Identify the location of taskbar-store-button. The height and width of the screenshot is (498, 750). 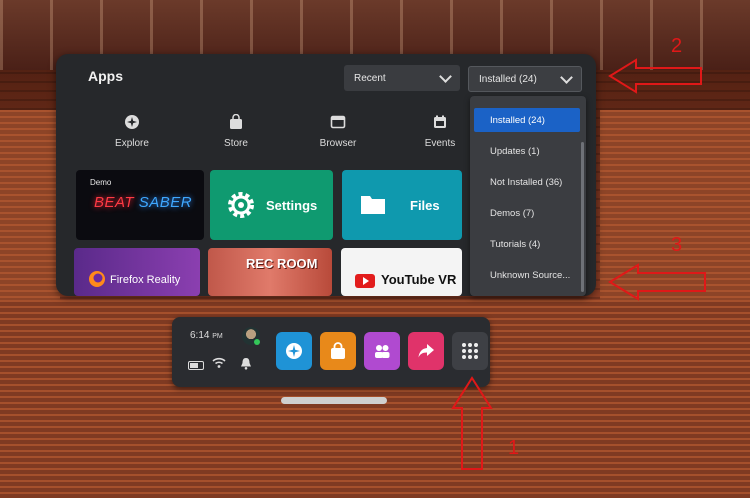
(338, 351).